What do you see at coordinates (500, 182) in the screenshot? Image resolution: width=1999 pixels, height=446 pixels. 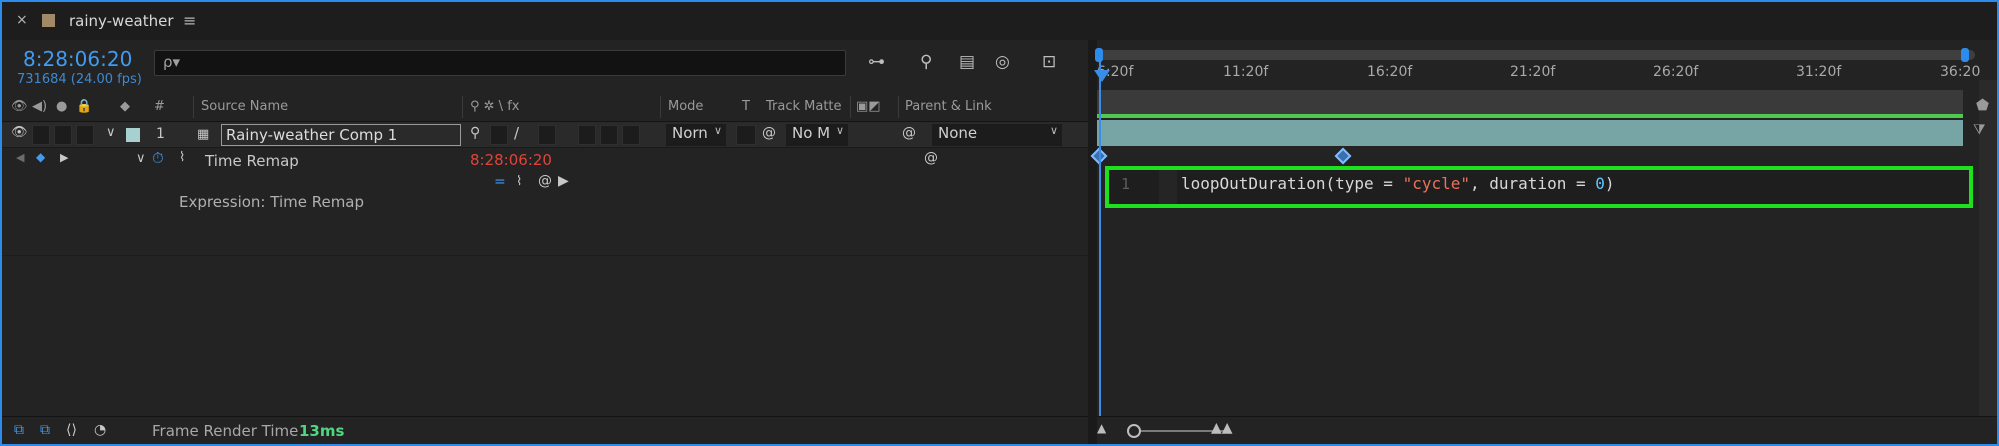 I see `enable-expression-icon: =` at bounding box center [500, 182].